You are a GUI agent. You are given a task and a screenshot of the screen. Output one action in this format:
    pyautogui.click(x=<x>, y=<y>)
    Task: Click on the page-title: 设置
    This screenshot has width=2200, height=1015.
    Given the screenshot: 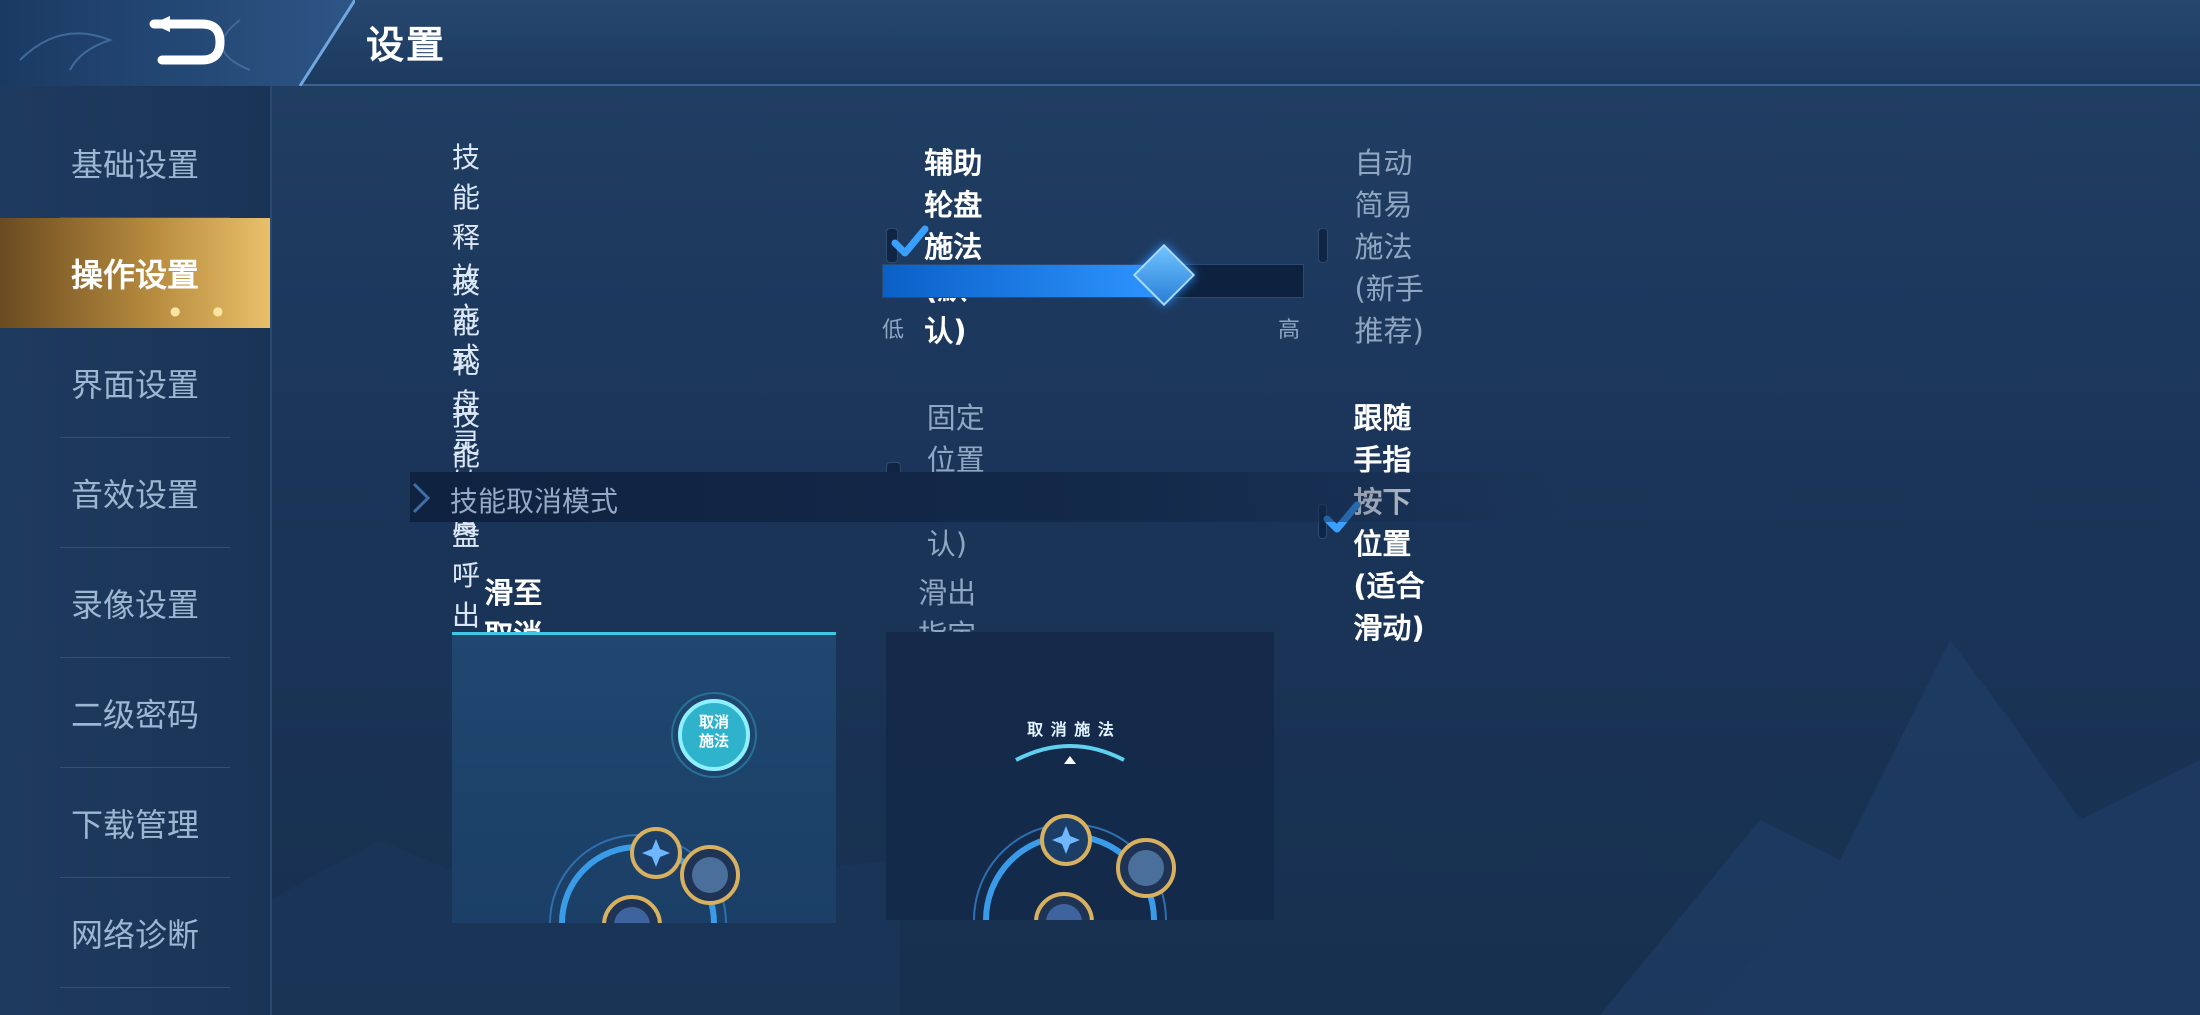 What is the action you would take?
    pyautogui.click(x=406, y=45)
    